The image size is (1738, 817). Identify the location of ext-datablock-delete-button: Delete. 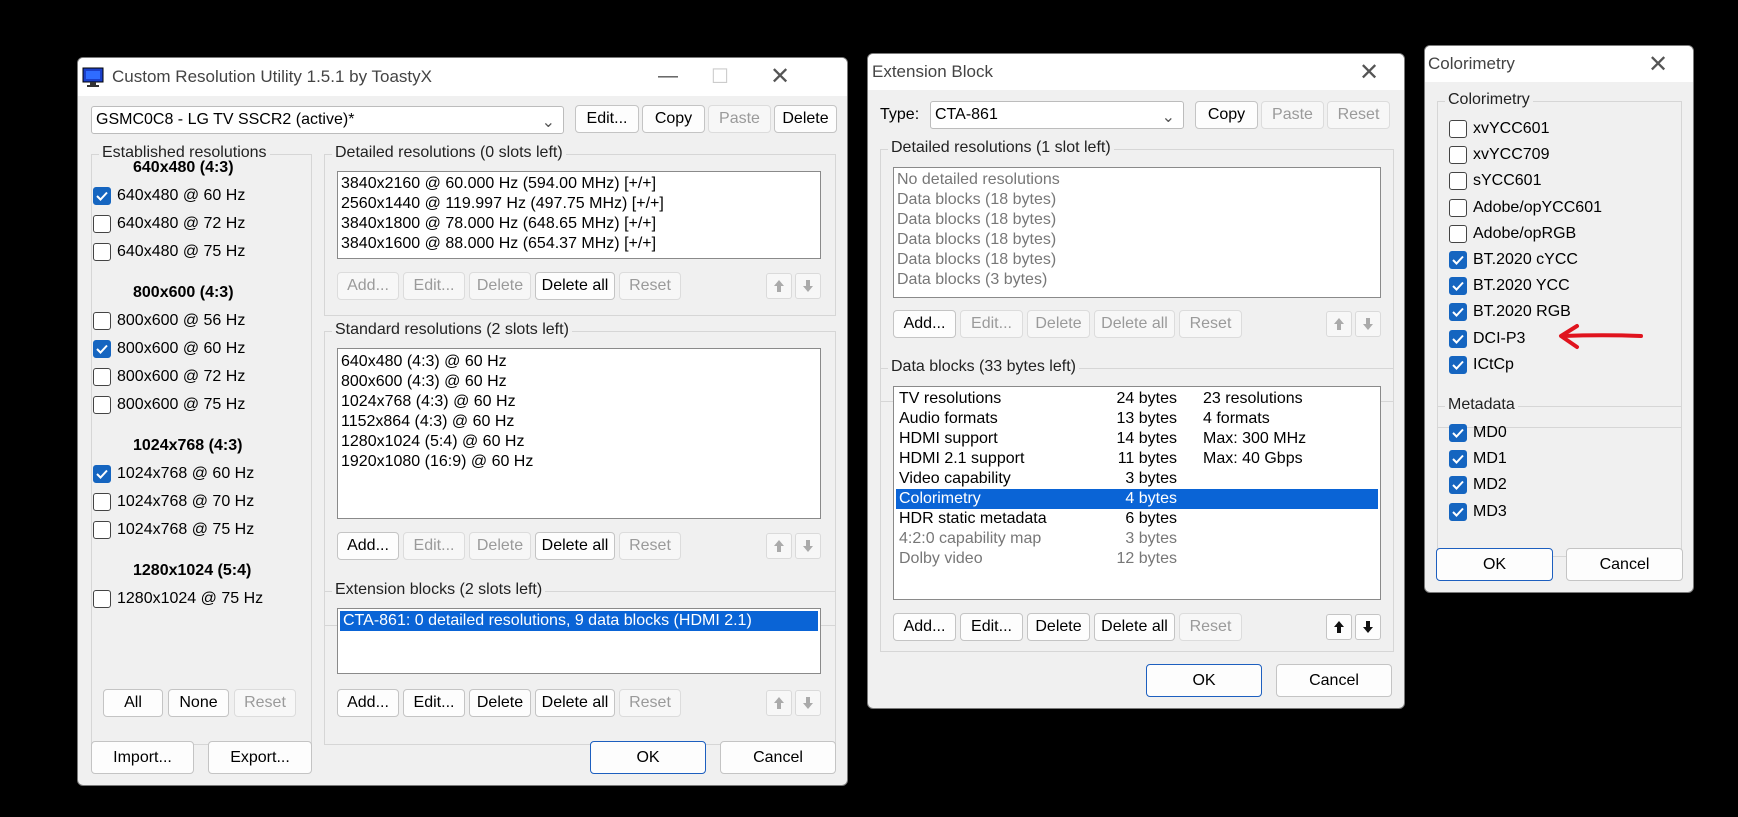
(1058, 627).